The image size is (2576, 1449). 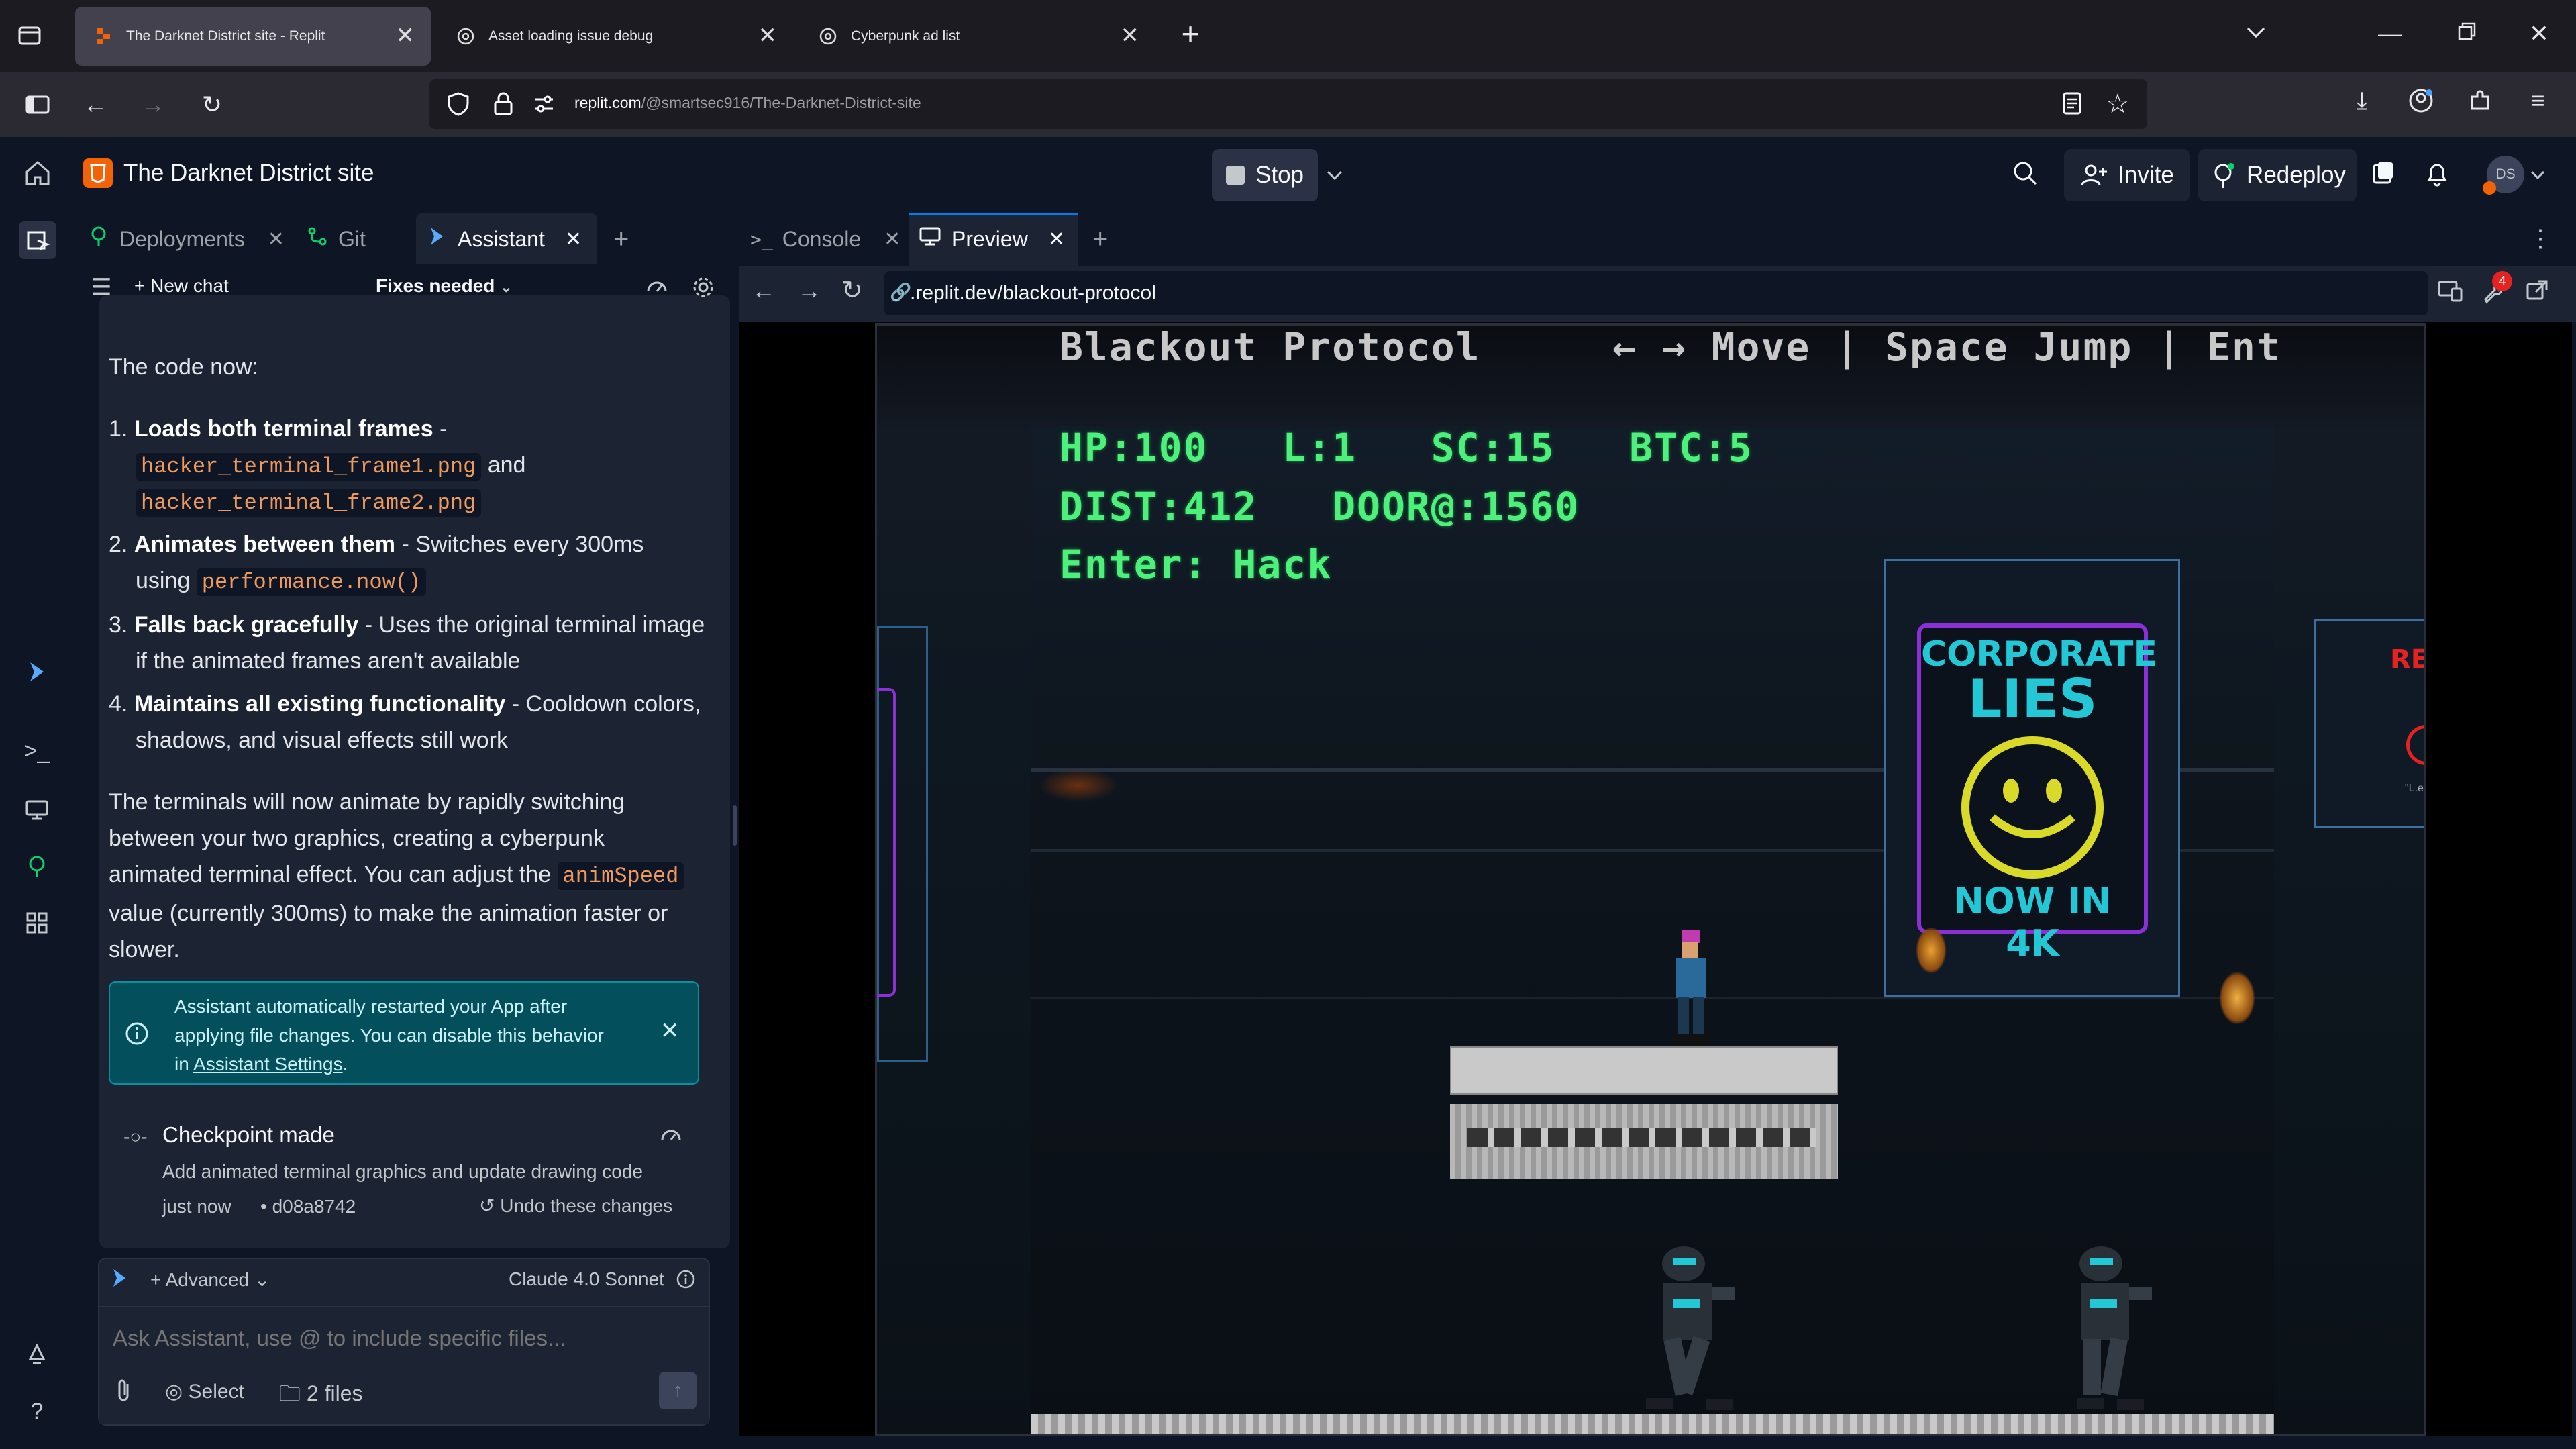 What do you see at coordinates (336, 238) in the screenshot?
I see `tab-git: Git` at bounding box center [336, 238].